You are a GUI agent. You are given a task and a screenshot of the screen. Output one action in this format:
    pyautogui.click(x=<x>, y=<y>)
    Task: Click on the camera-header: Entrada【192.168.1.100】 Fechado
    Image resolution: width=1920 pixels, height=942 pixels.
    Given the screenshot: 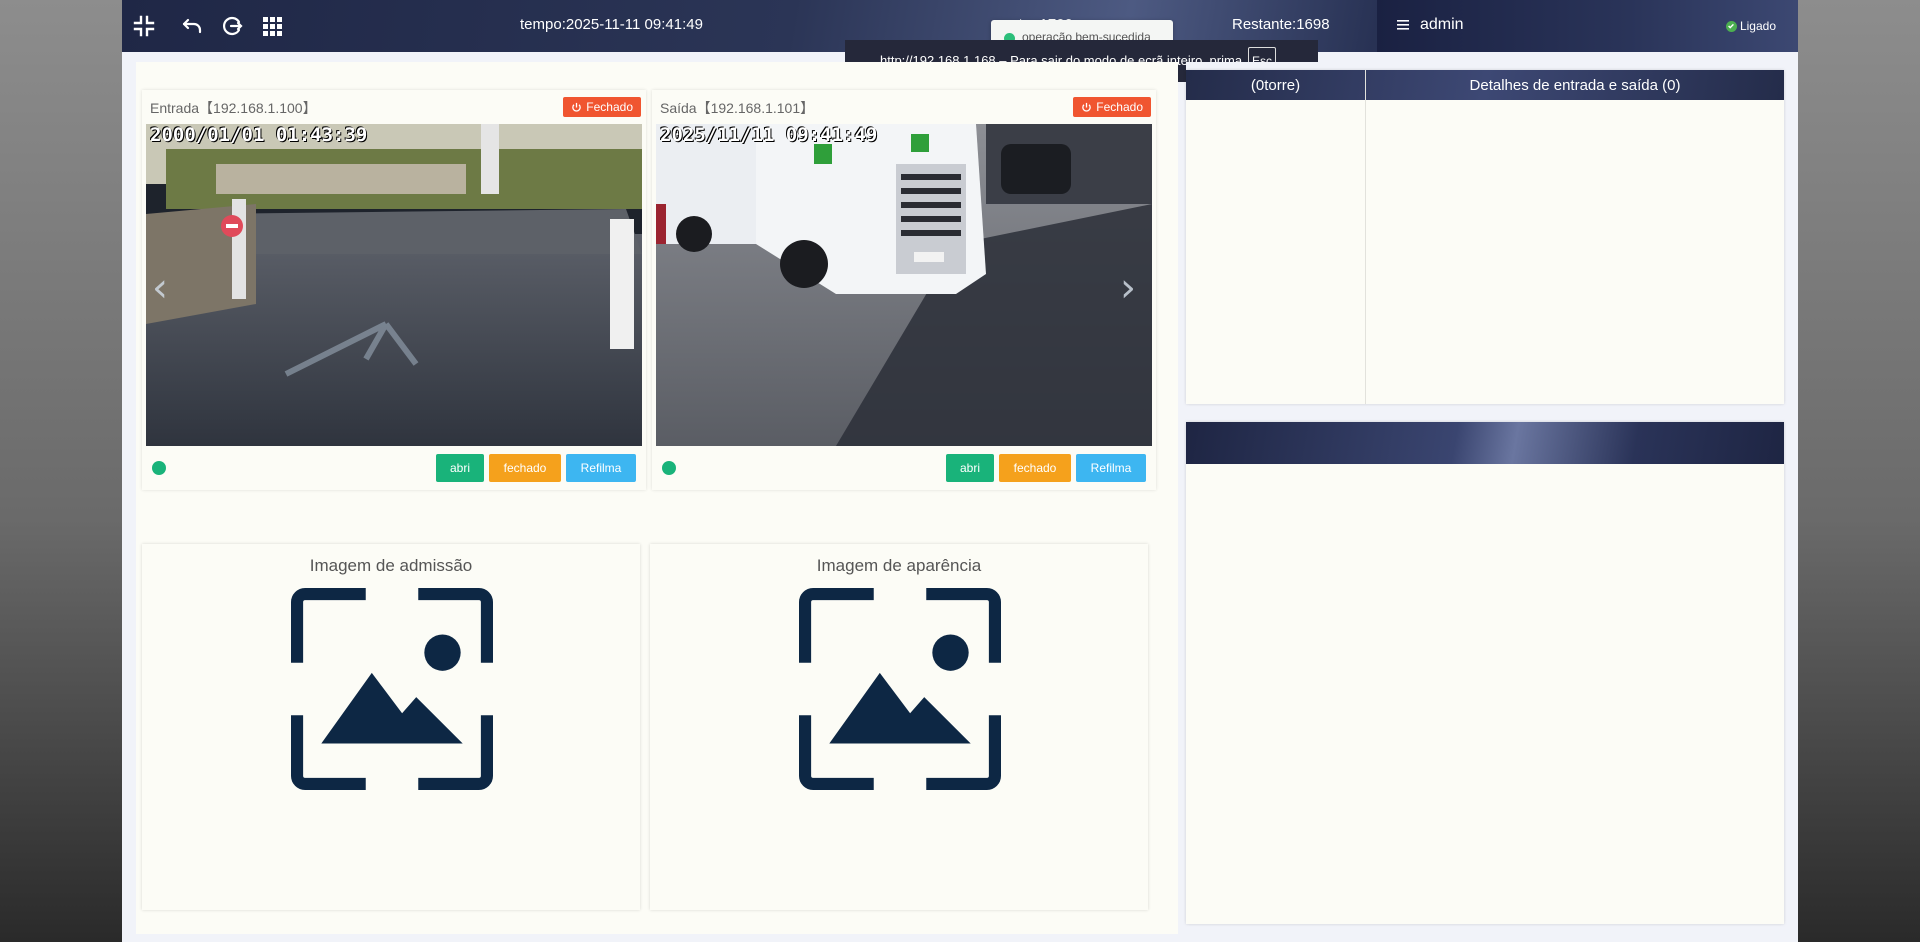 What is the action you would take?
    pyautogui.click(x=394, y=107)
    